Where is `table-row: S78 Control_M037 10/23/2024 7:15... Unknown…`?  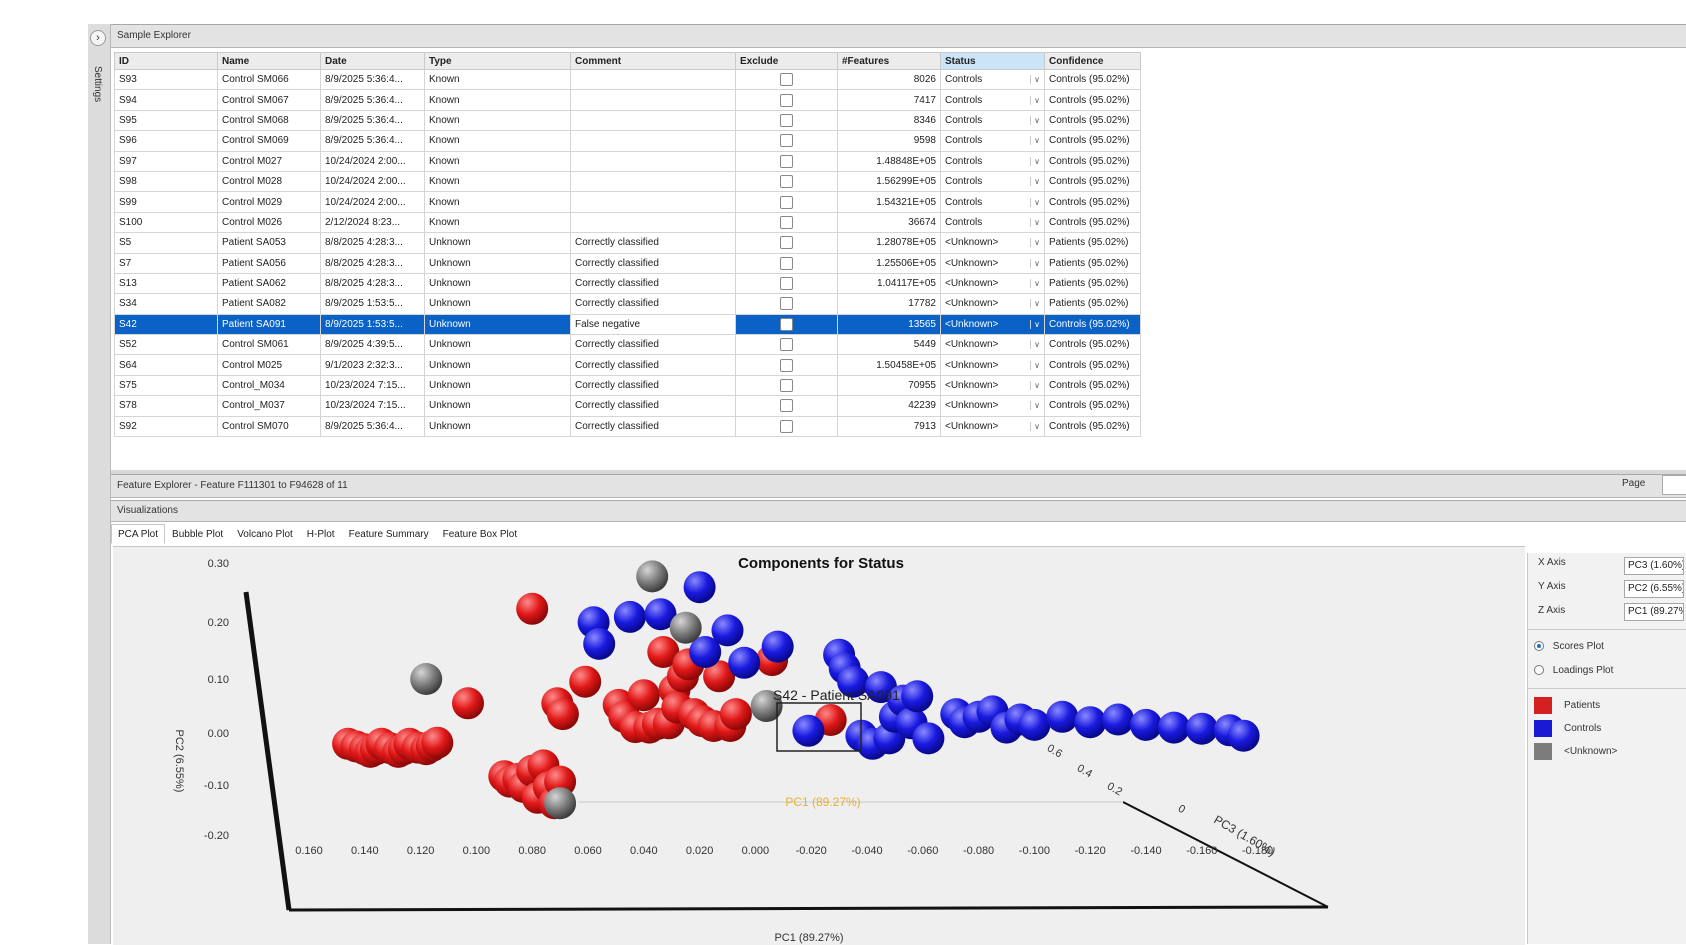
table-row: S78 Control_M037 10/23/2024 7:15... Unknown… is located at coordinates (627, 406).